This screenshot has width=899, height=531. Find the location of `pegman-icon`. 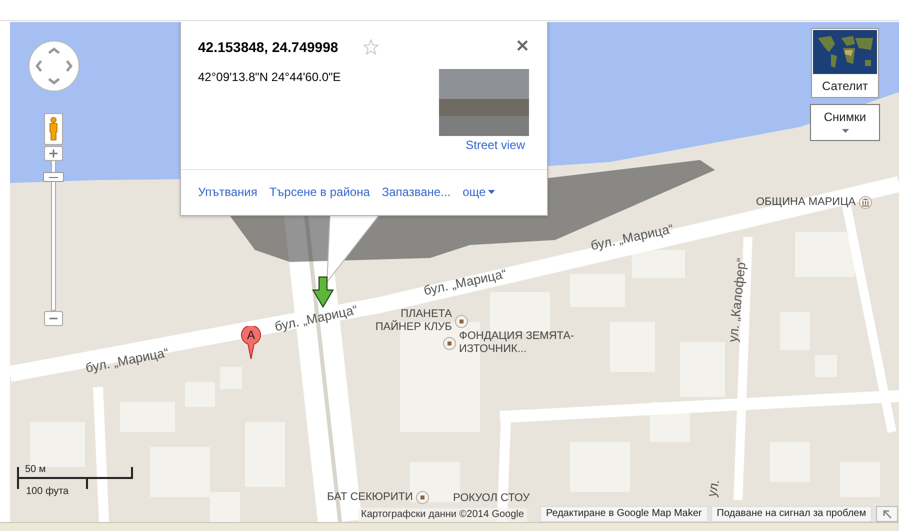

pegman-icon is located at coordinates (53, 129).